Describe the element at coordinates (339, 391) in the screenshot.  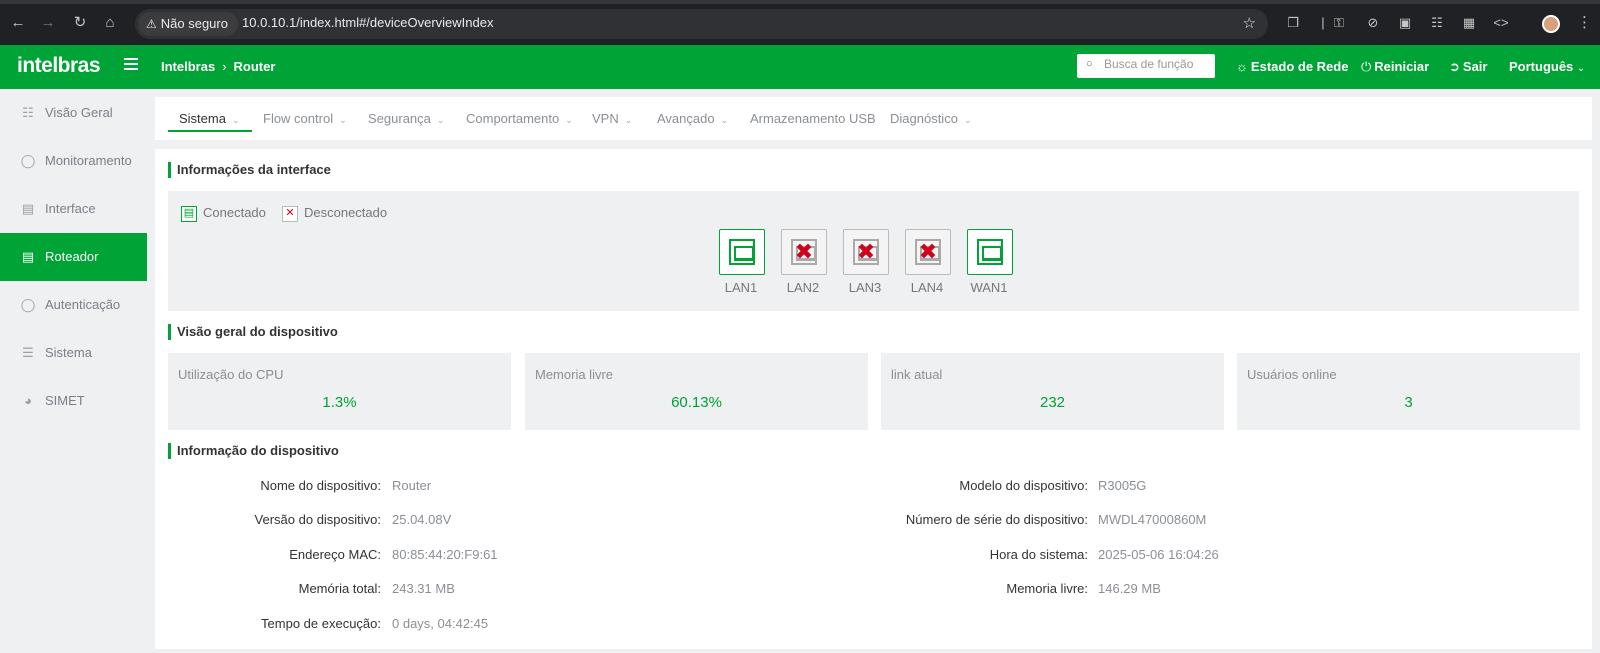
I see `stat-cpu: Utilização do CPU 1.3%` at that location.